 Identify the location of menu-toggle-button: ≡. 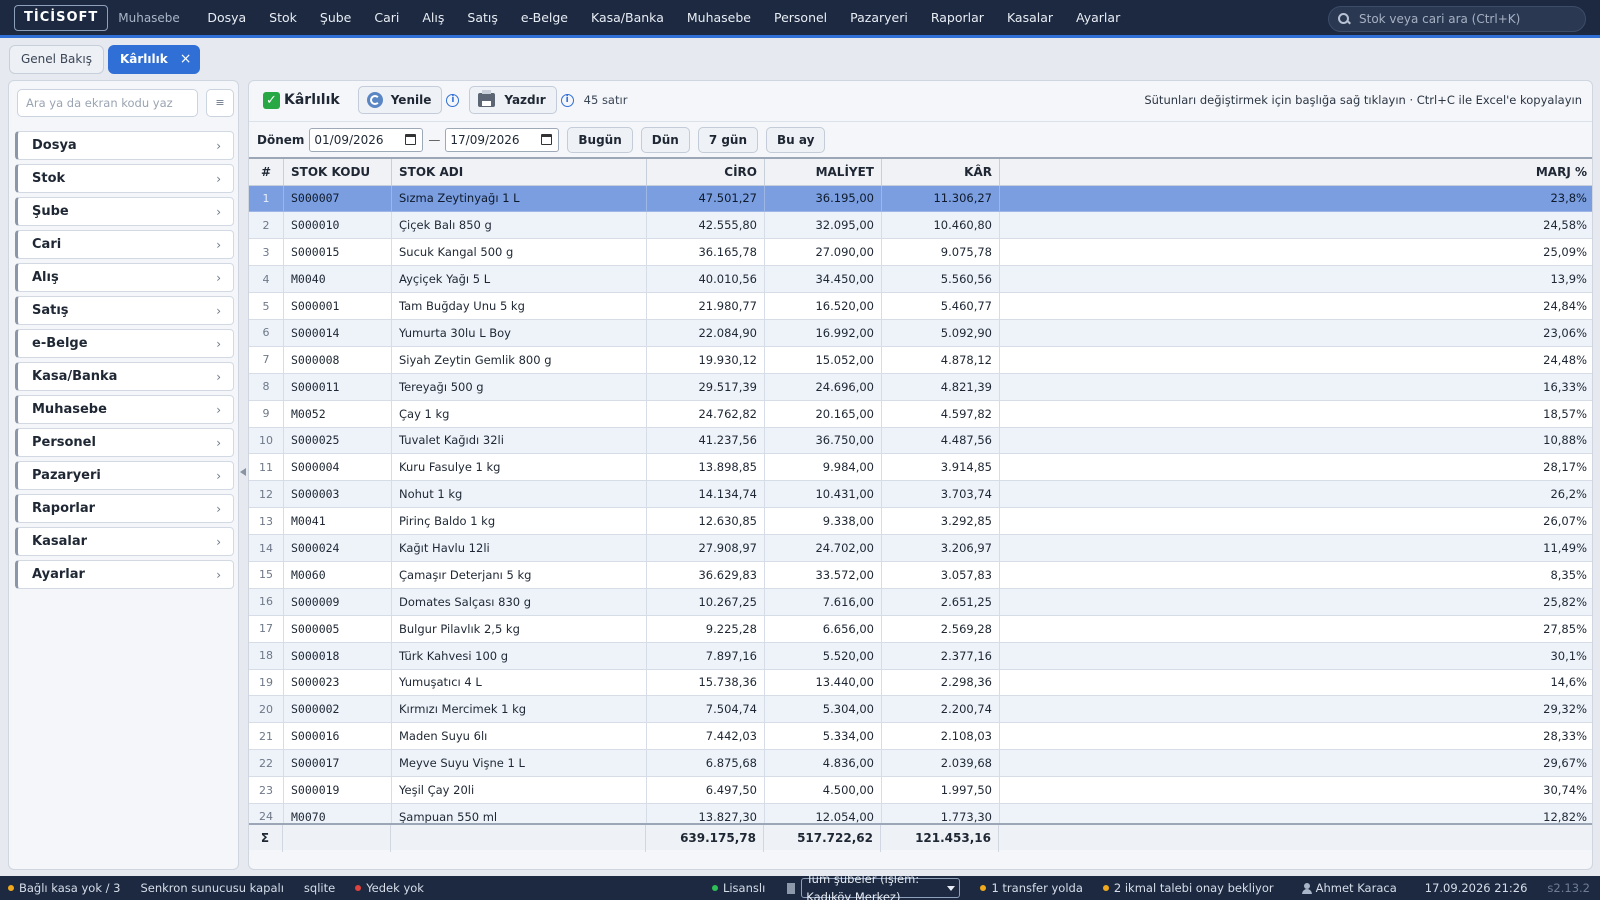
(220, 103).